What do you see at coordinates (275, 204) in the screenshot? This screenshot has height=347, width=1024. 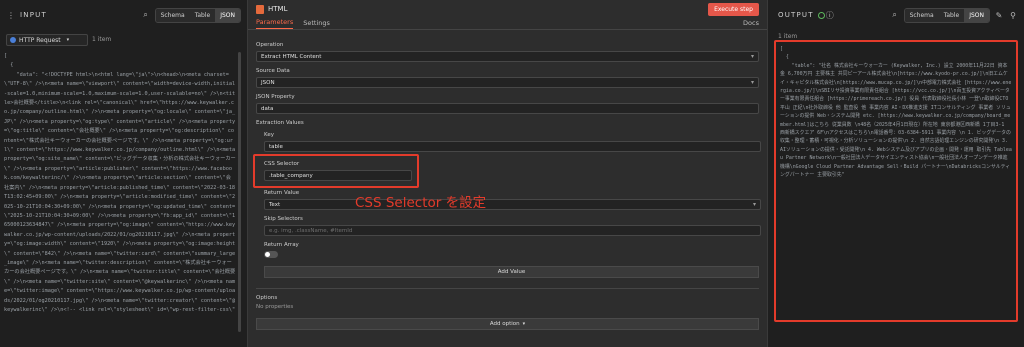 I see `return-value-value: Text` at bounding box center [275, 204].